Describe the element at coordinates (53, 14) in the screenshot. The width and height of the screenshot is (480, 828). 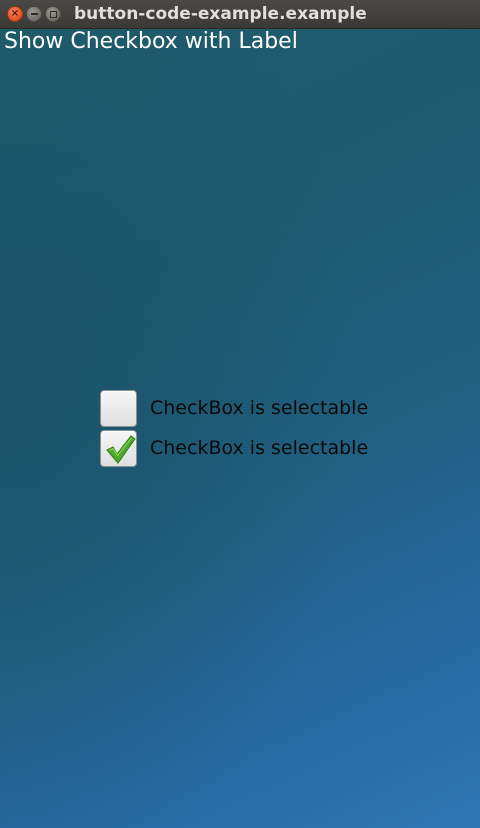
I see `maximize-icon` at that location.